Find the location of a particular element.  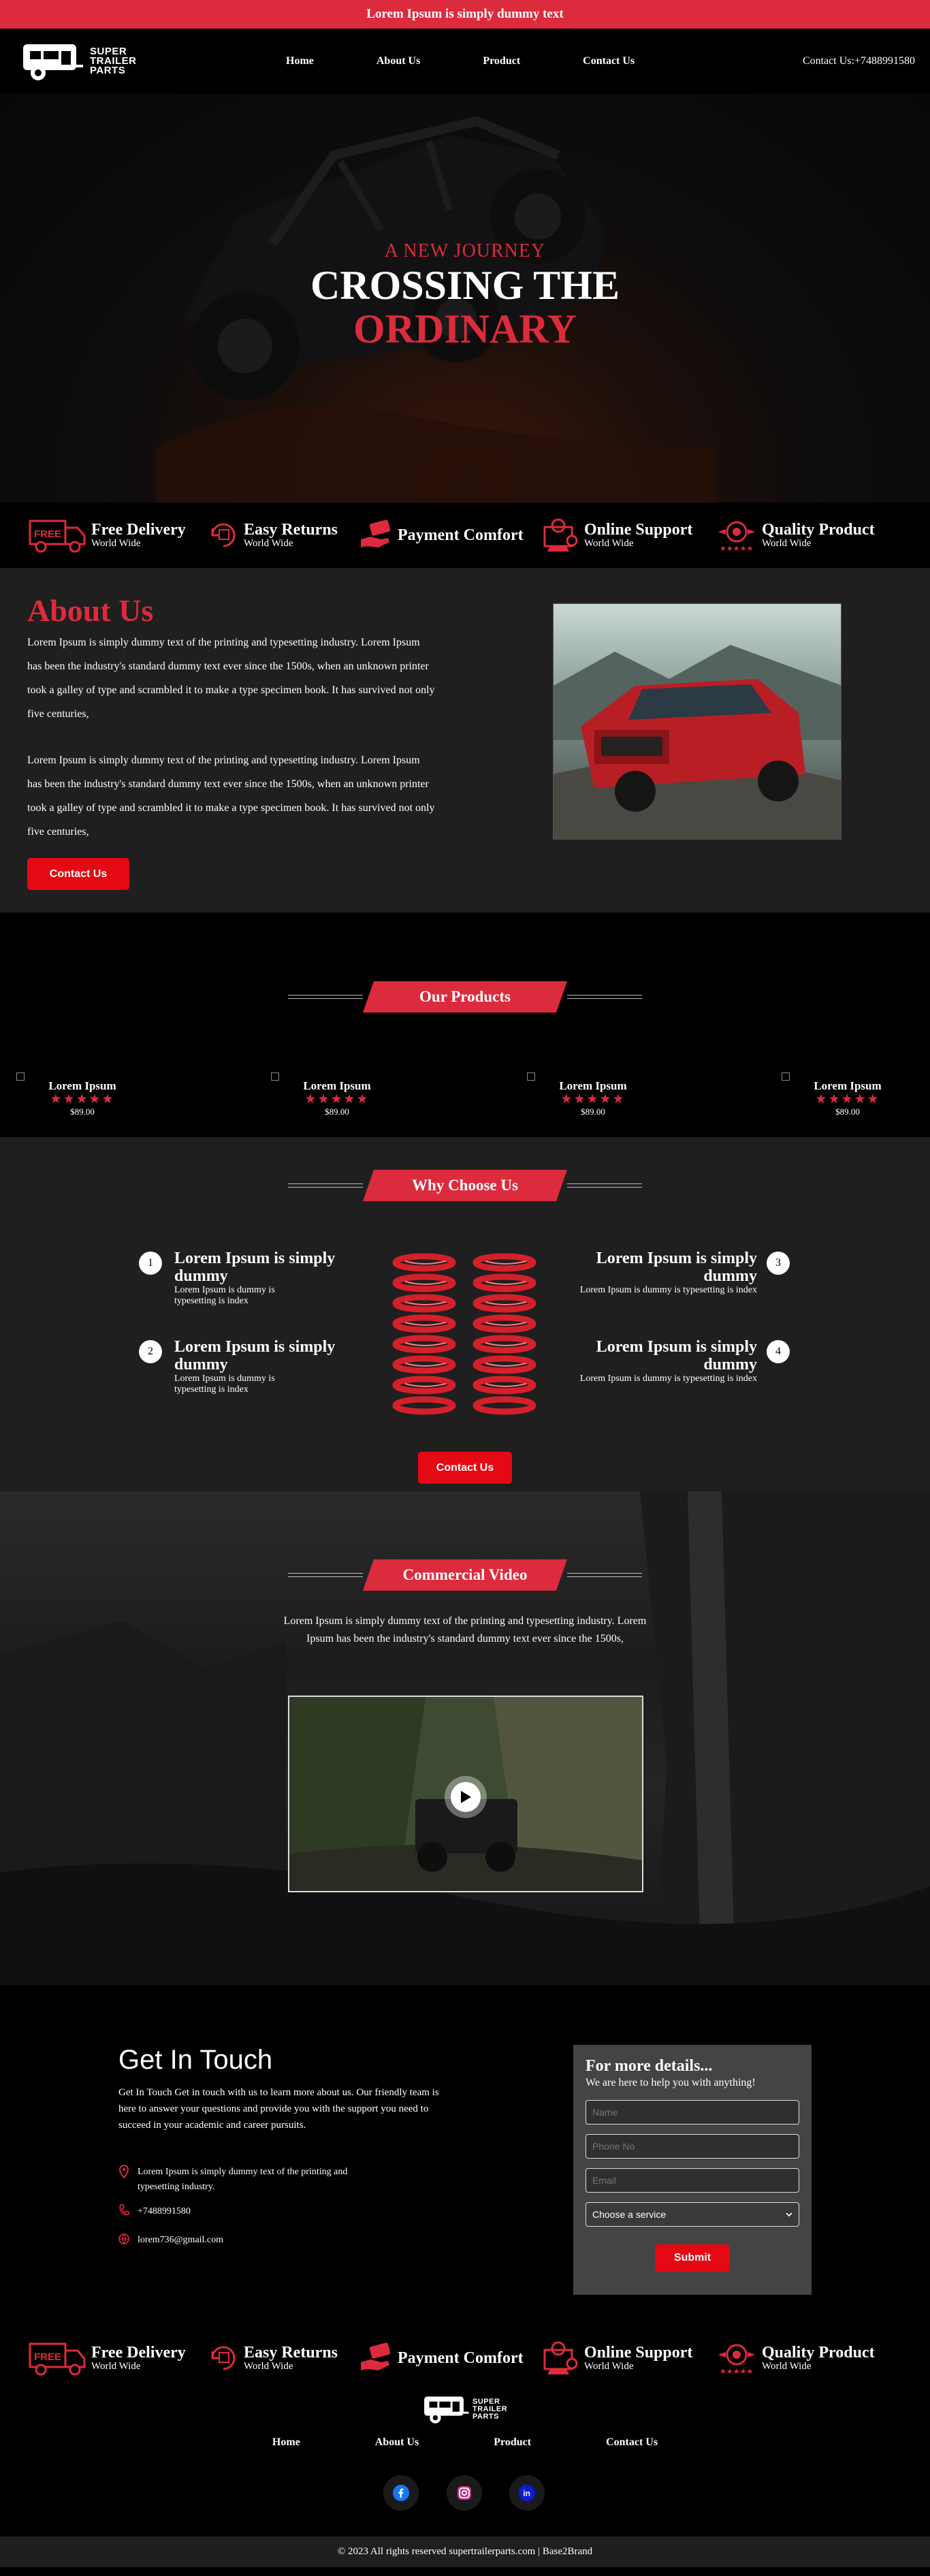

globe-icon is located at coordinates (123, 2239).